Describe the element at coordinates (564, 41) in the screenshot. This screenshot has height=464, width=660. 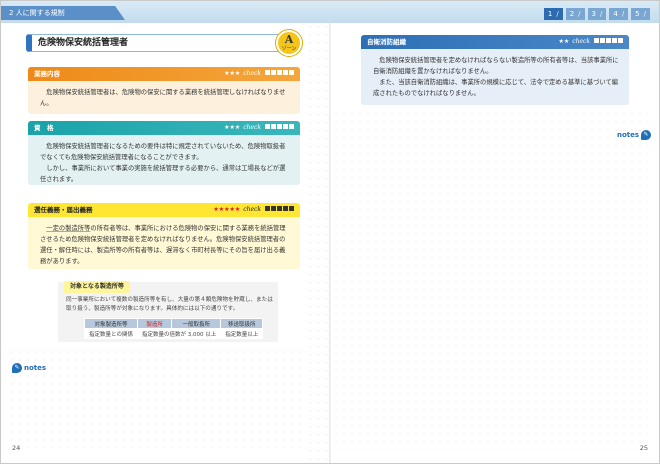
I see `star-rating: ★★` at that location.